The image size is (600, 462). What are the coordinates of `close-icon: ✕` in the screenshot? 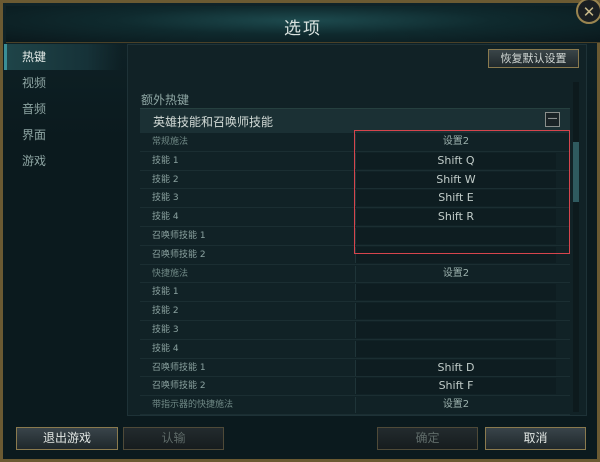 It's located at (589, 12).